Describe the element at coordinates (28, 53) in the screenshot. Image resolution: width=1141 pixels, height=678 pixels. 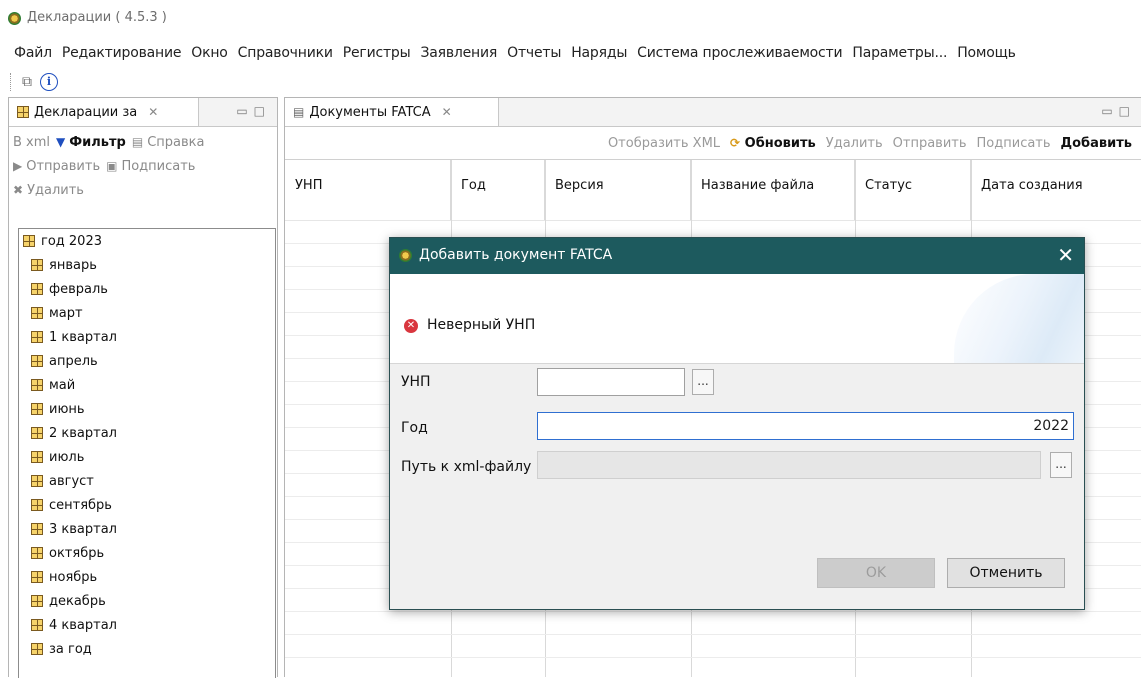
I see `menu-file: Файл` at that location.